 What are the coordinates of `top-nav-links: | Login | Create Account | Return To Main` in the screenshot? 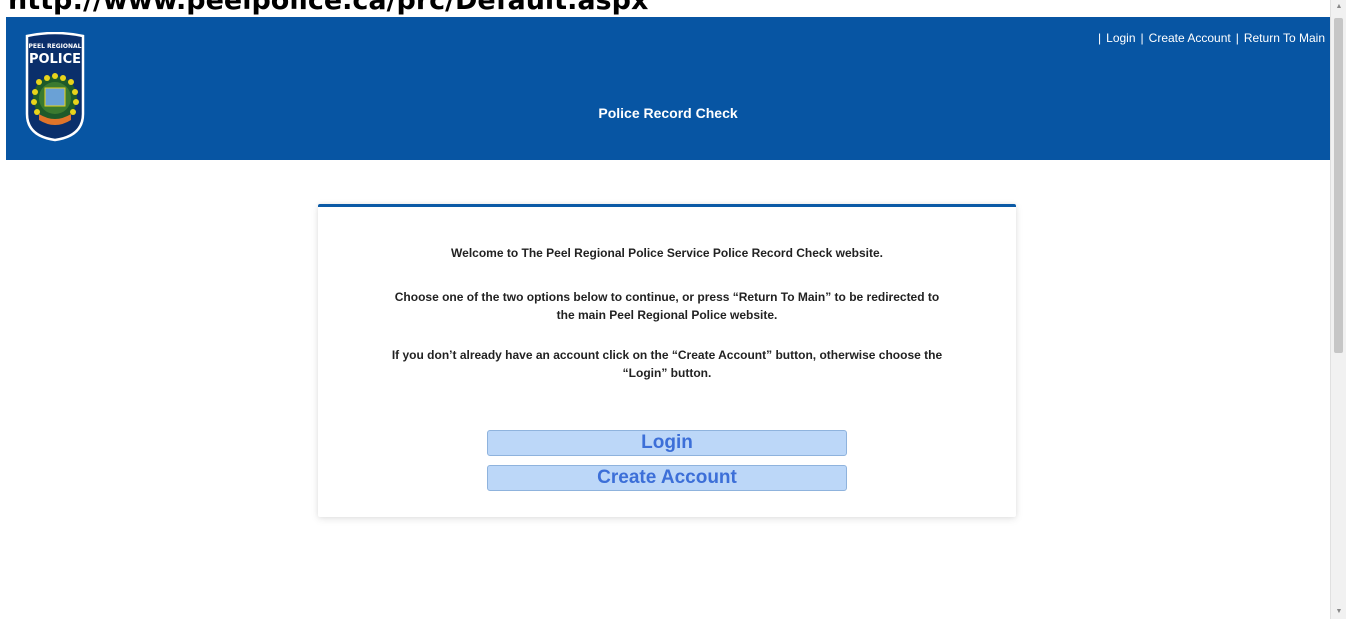 It's located at (1209, 38).